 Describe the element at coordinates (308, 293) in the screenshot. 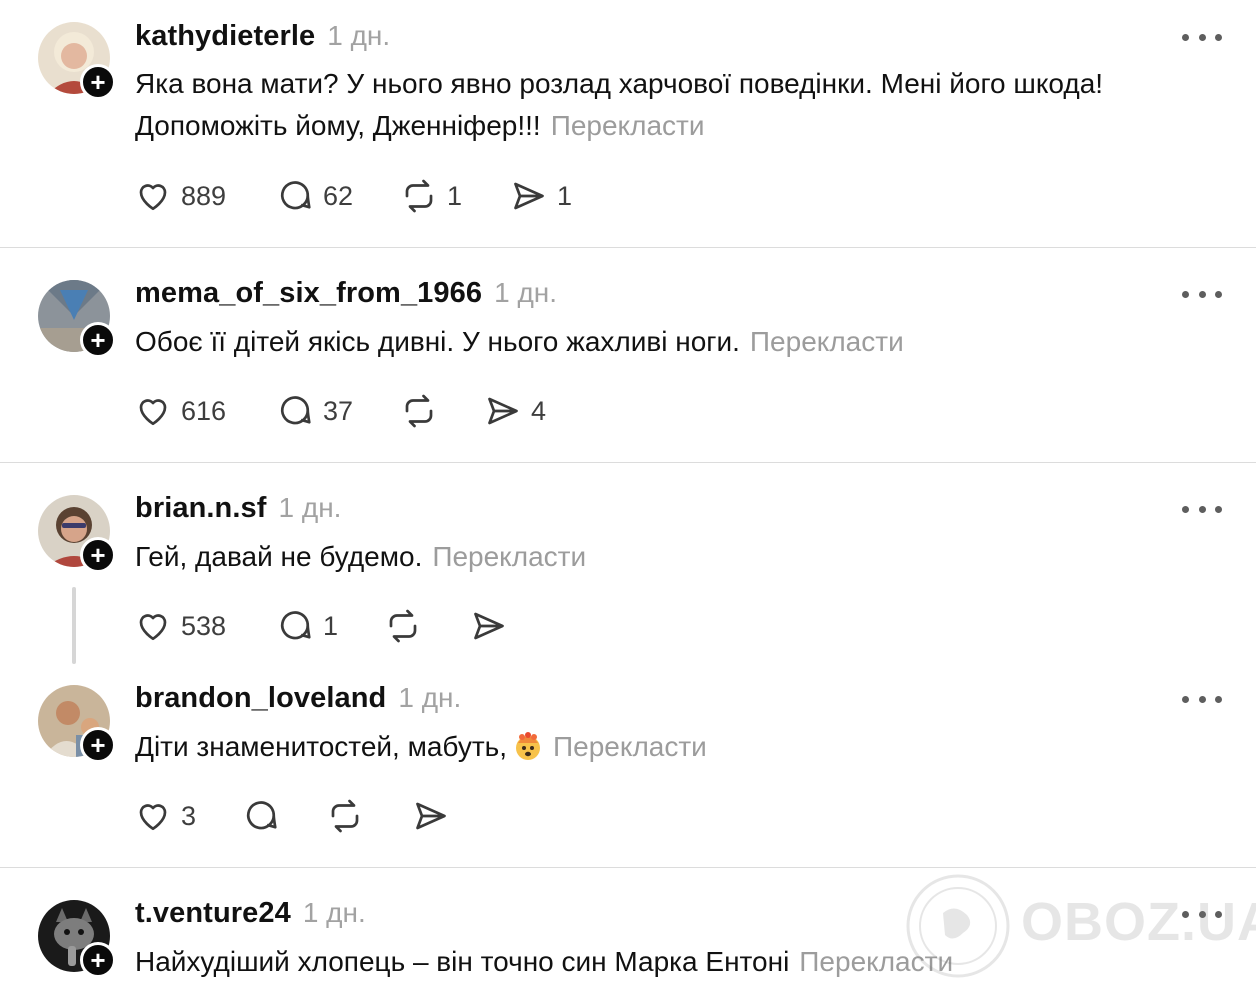

I see `username: mema_of_six_from_1966` at that location.